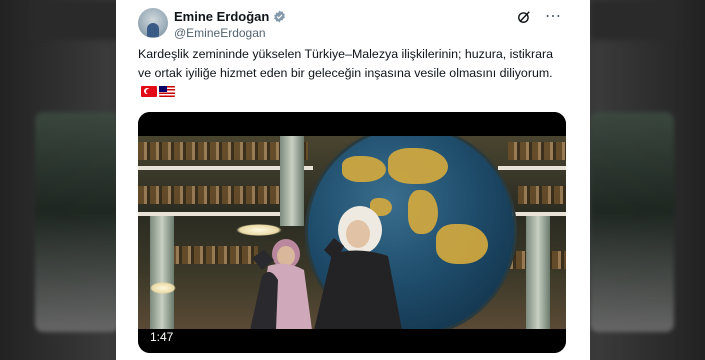 This screenshot has width=705, height=360. Describe the element at coordinates (221, 16) in the screenshot. I see `author-name: Emine Erdoğan` at that location.